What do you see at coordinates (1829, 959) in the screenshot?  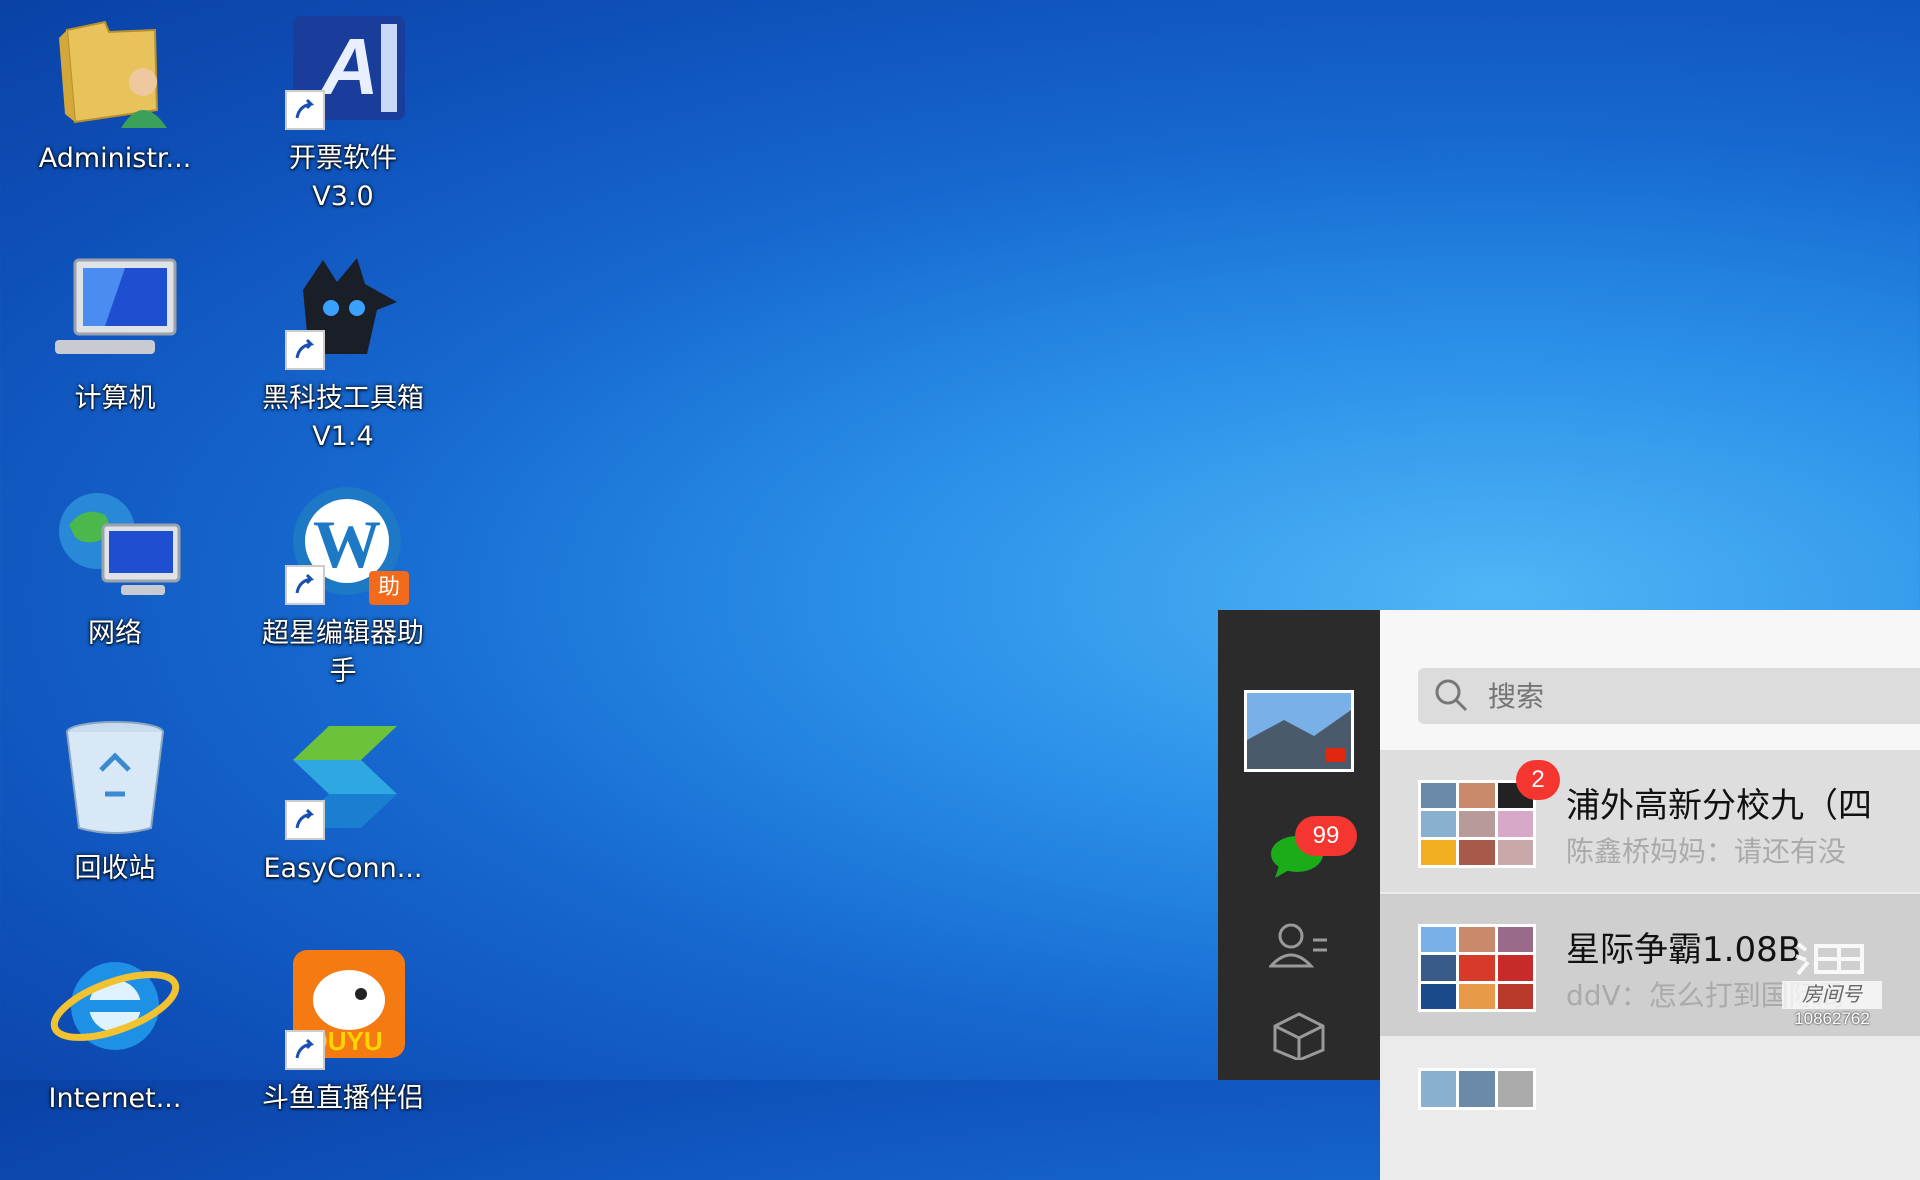 I see `stream-logo-icon` at bounding box center [1829, 959].